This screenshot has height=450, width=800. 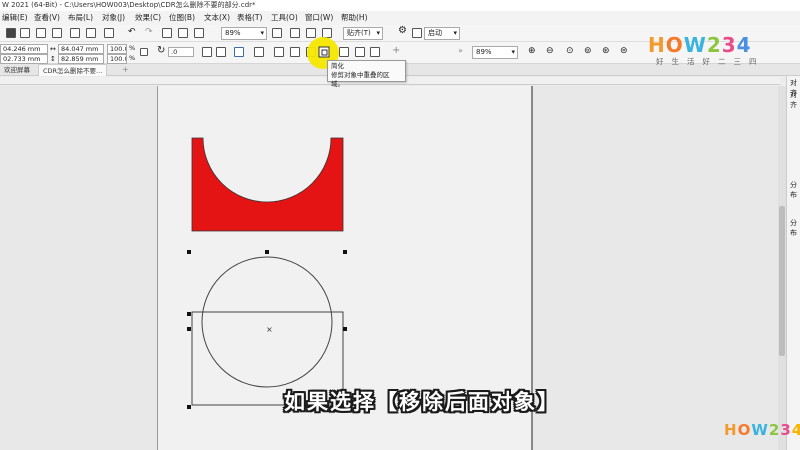 What do you see at coordinates (793, 100) in the screenshot?
I see `docker-label-align-2: 对齐` at bounding box center [793, 100].